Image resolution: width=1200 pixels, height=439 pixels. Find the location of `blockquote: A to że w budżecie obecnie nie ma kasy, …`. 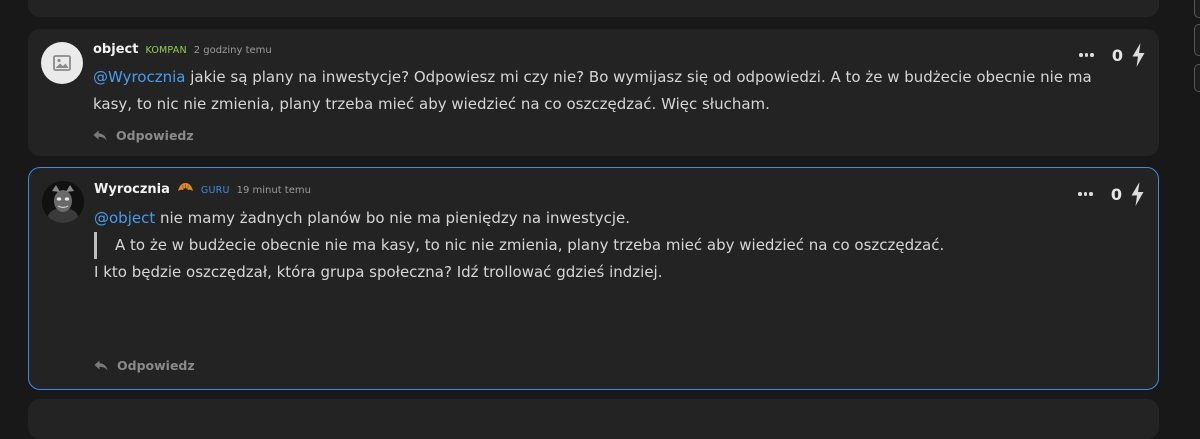

blockquote: A to że w budżecie obecnie nie ma kasy, … is located at coordinates (606, 245).